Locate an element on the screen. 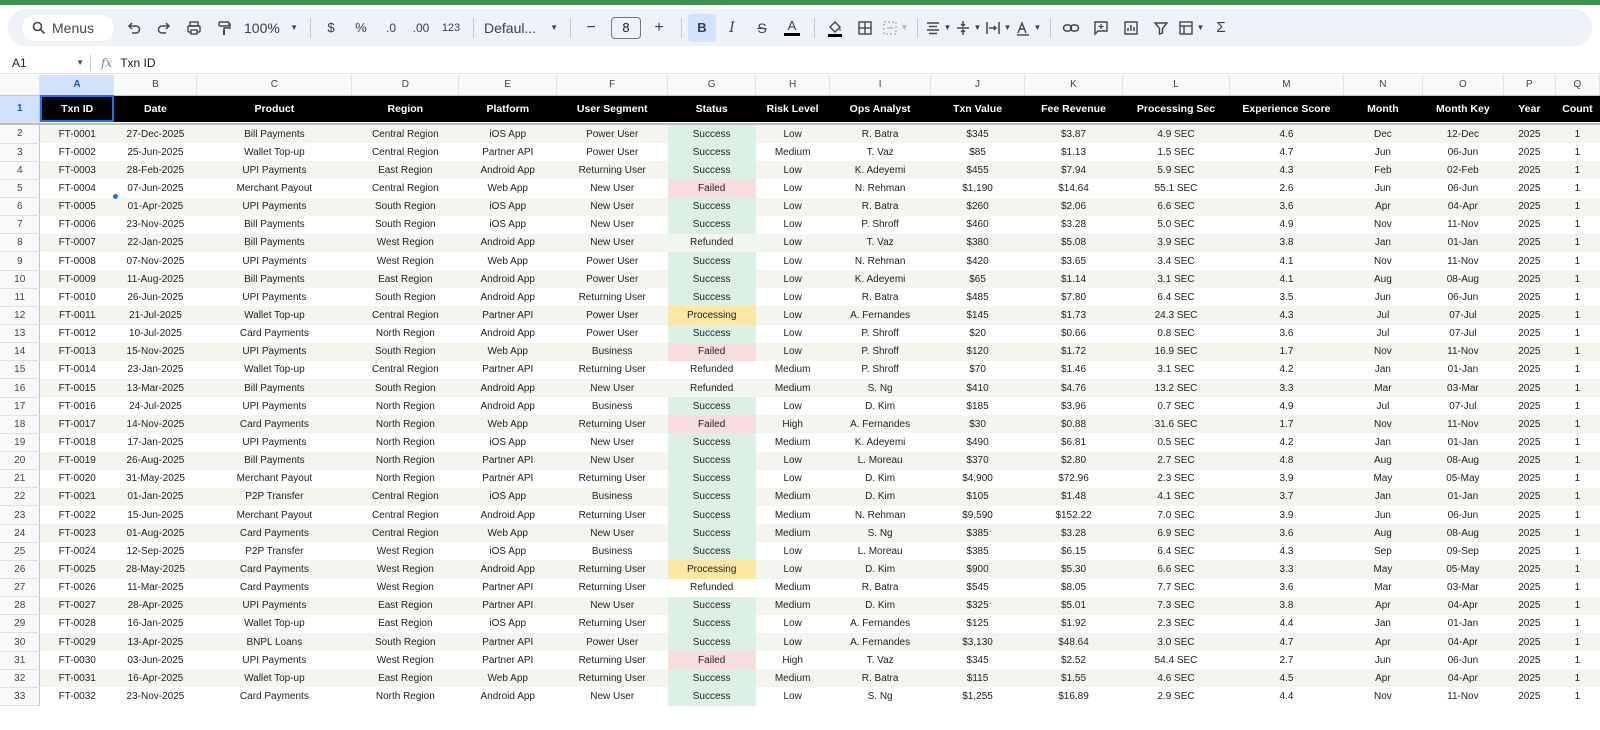 The image size is (1600, 730). table-cell: West Region is located at coordinates (405, 242).